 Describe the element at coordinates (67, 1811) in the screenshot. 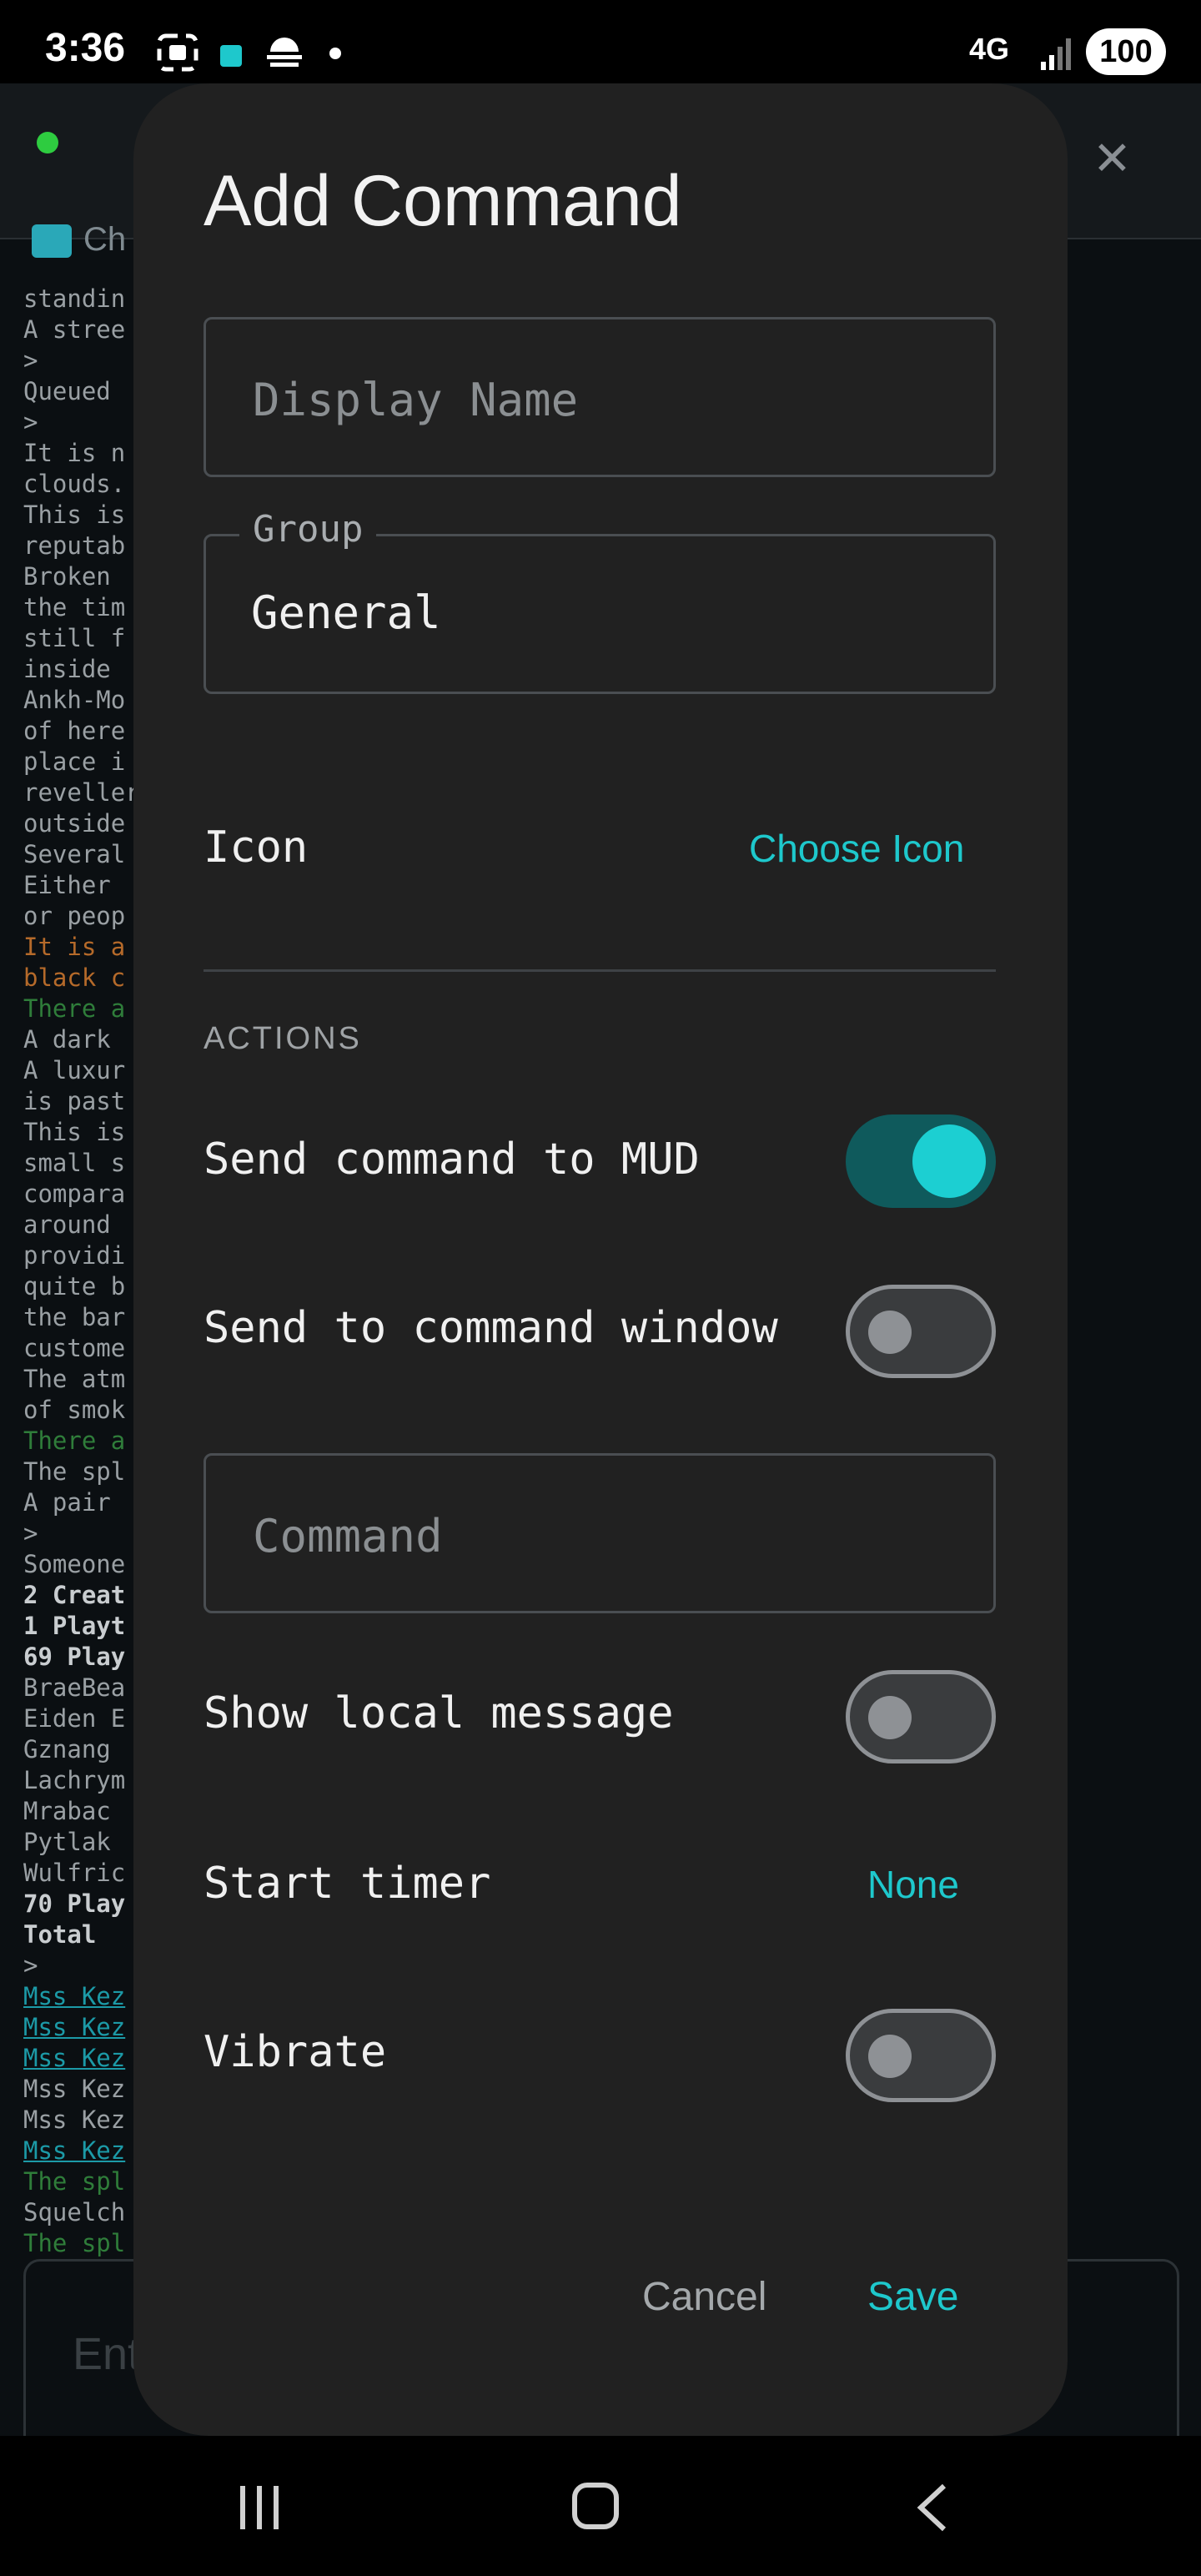

I see `terminal-line: Mrabac` at that location.